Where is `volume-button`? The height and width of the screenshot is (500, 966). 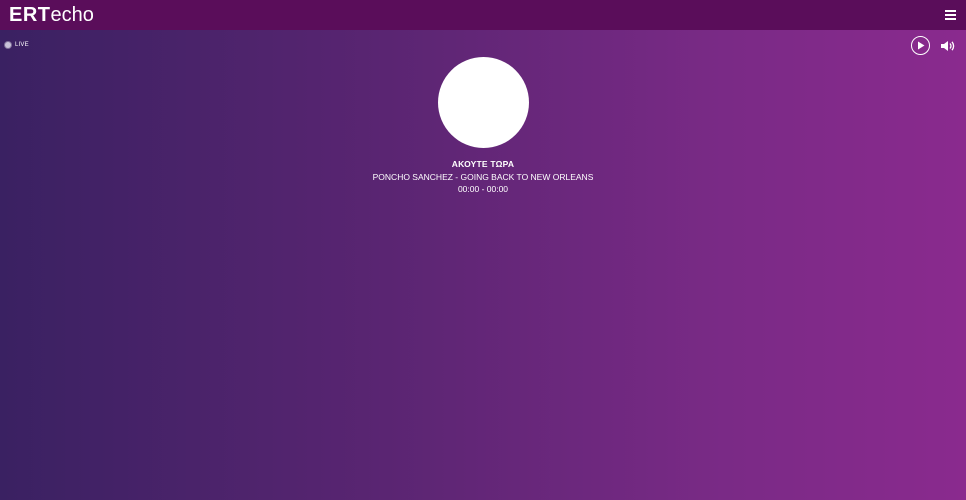
volume-button is located at coordinates (948, 45).